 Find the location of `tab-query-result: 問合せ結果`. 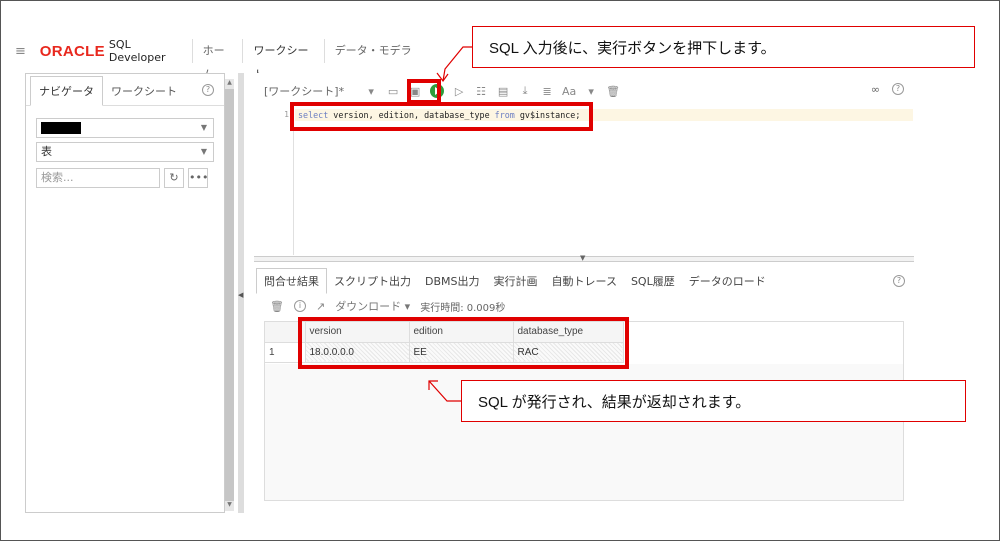

tab-query-result: 問合せ結果 is located at coordinates (291, 281).